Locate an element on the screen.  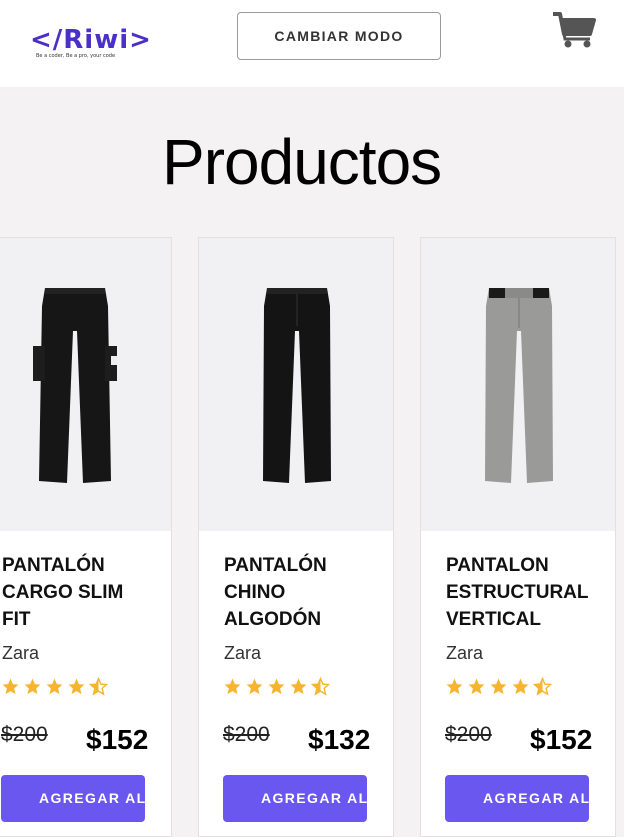
logo-tagline: Be a coder, Be a pro, your code is located at coordinates (76, 56).